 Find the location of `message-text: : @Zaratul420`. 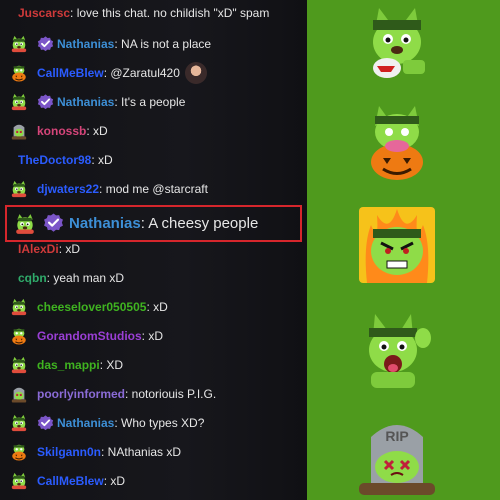

message-text: : @Zaratul420 is located at coordinates (141, 73).